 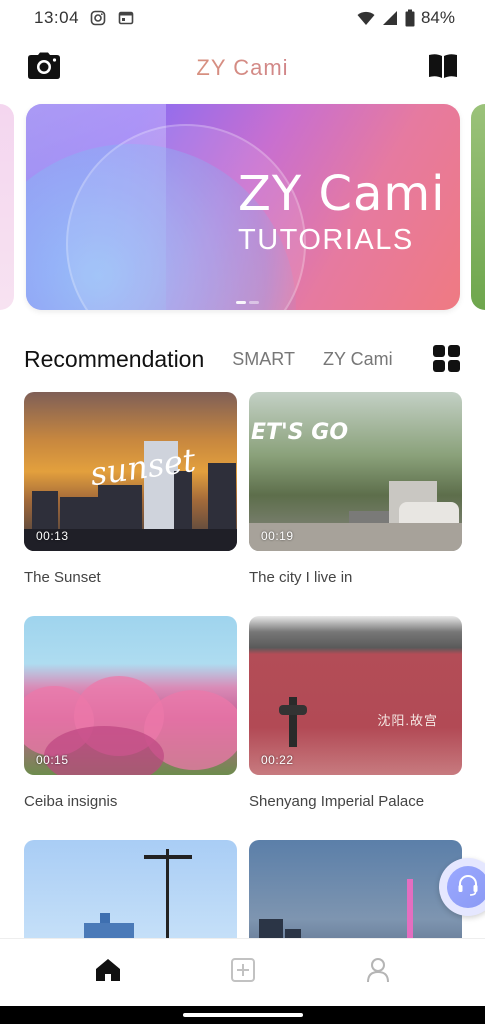 I want to click on profile-icon, so click(x=378, y=972).